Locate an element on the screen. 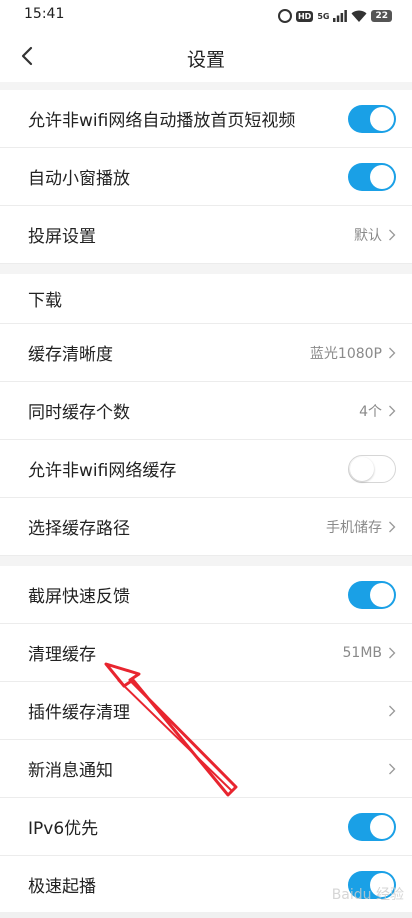 The width and height of the screenshot is (412, 918). setting-mini-window: 自动小窗播放 is located at coordinates (206, 177).